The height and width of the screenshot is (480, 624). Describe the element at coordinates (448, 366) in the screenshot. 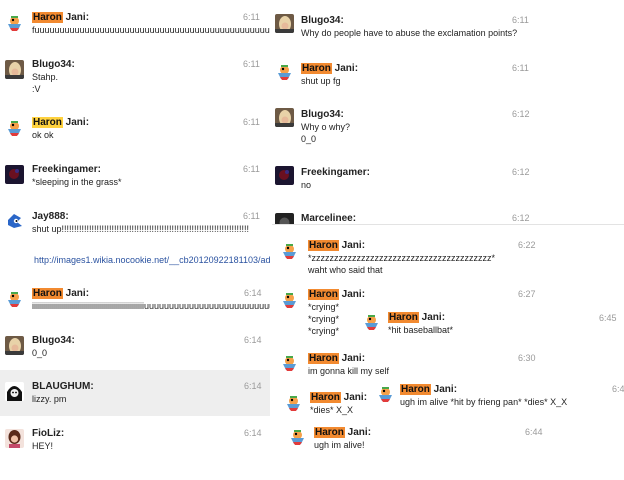

I see `chat-message: Haron Jani: 6:30 im gonna kill my self` at that location.